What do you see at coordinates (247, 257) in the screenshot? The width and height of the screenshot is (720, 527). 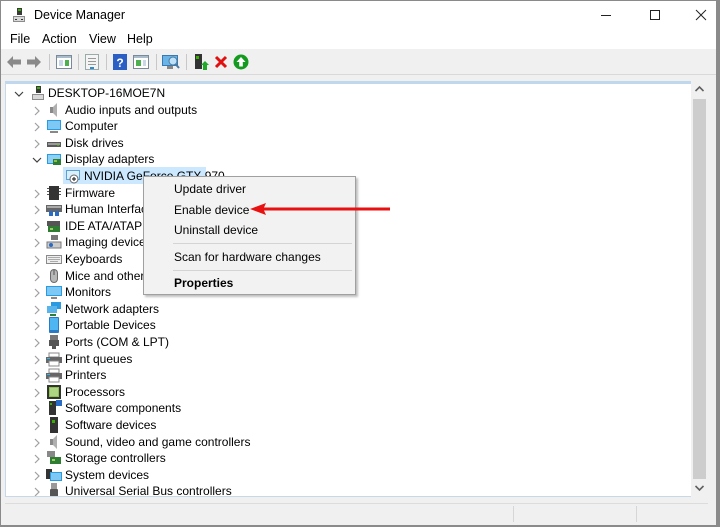 I see `ctx-scan-hardware-changes: Scan for hardware changes` at bounding box center [247, 257].